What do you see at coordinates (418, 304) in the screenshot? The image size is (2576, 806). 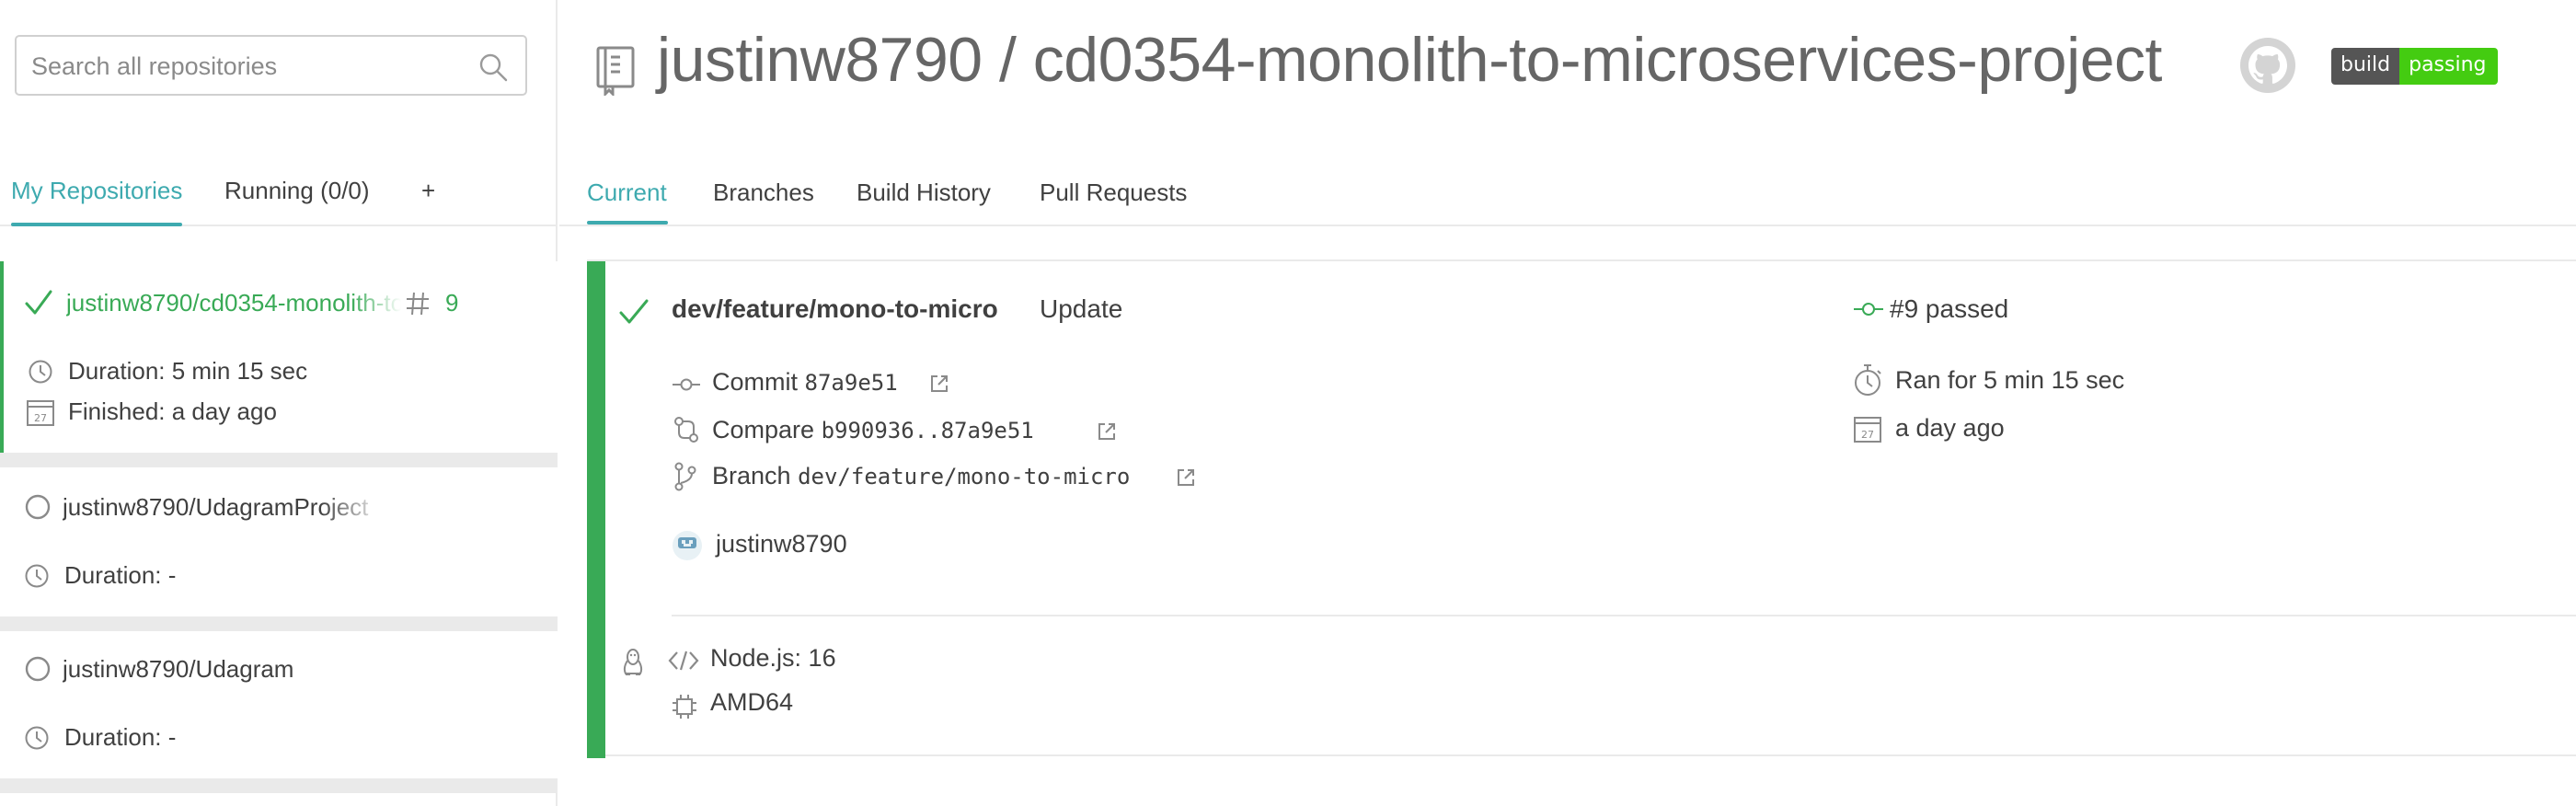 I see `hash-icon` at bounding box center [418, 304].